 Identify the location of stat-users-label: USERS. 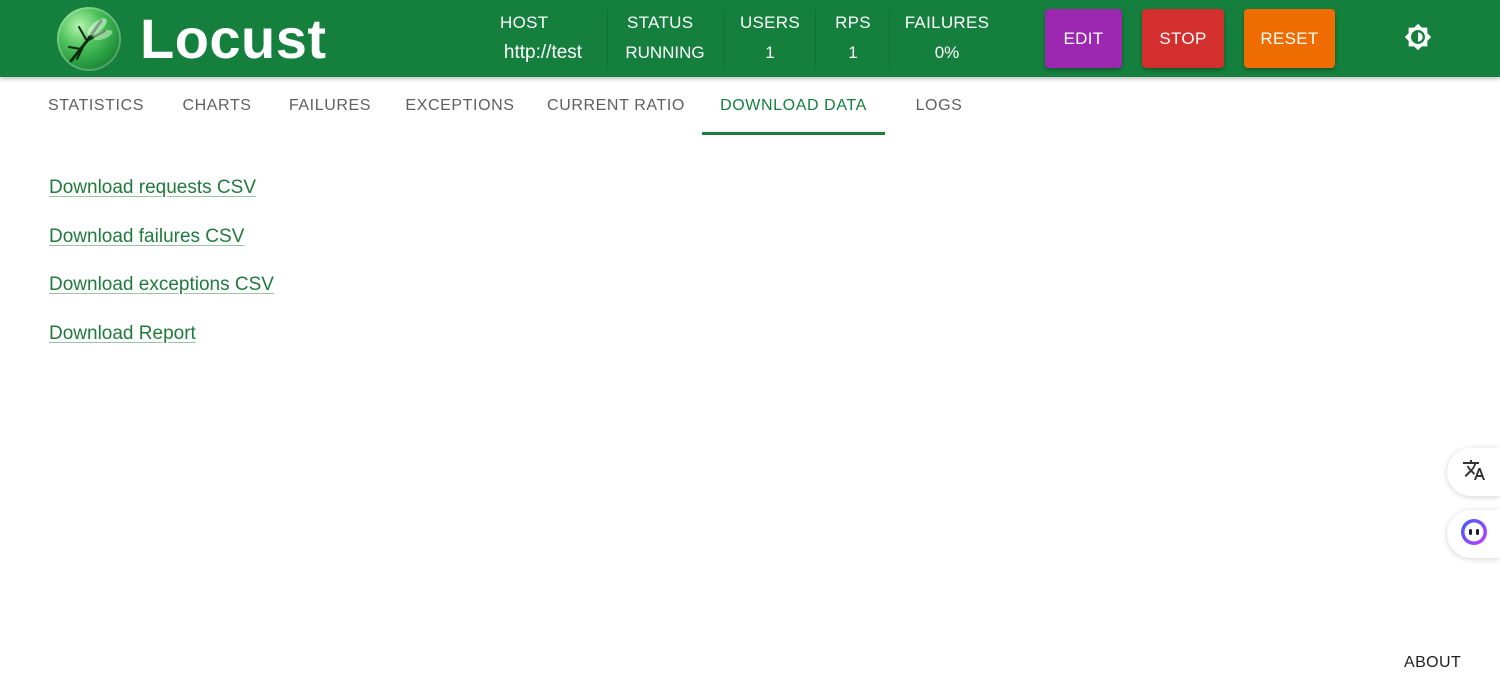
(770, 22).